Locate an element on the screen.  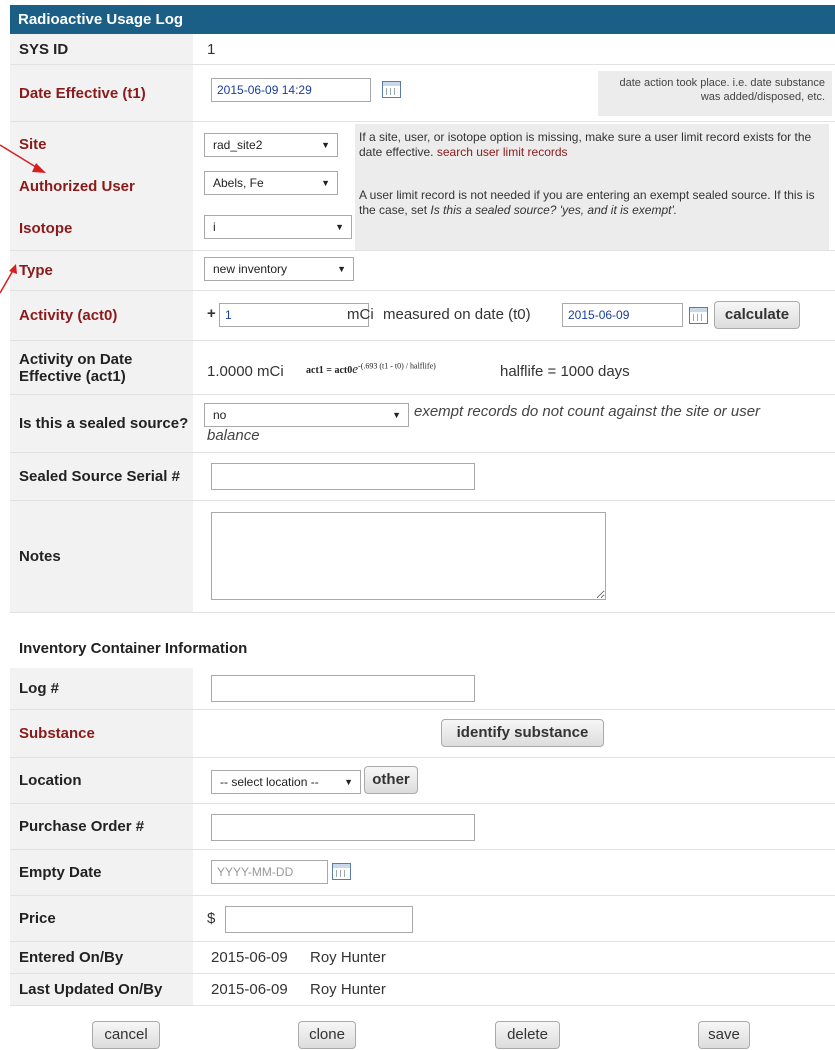
halflife-value: halflife = 1000 days is located at coordinates (565, 371).